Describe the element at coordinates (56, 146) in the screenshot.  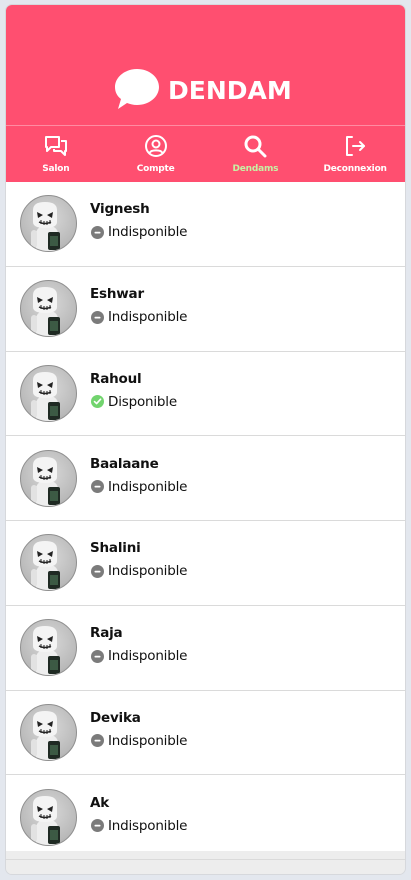
I see `chat-icon` at that location.